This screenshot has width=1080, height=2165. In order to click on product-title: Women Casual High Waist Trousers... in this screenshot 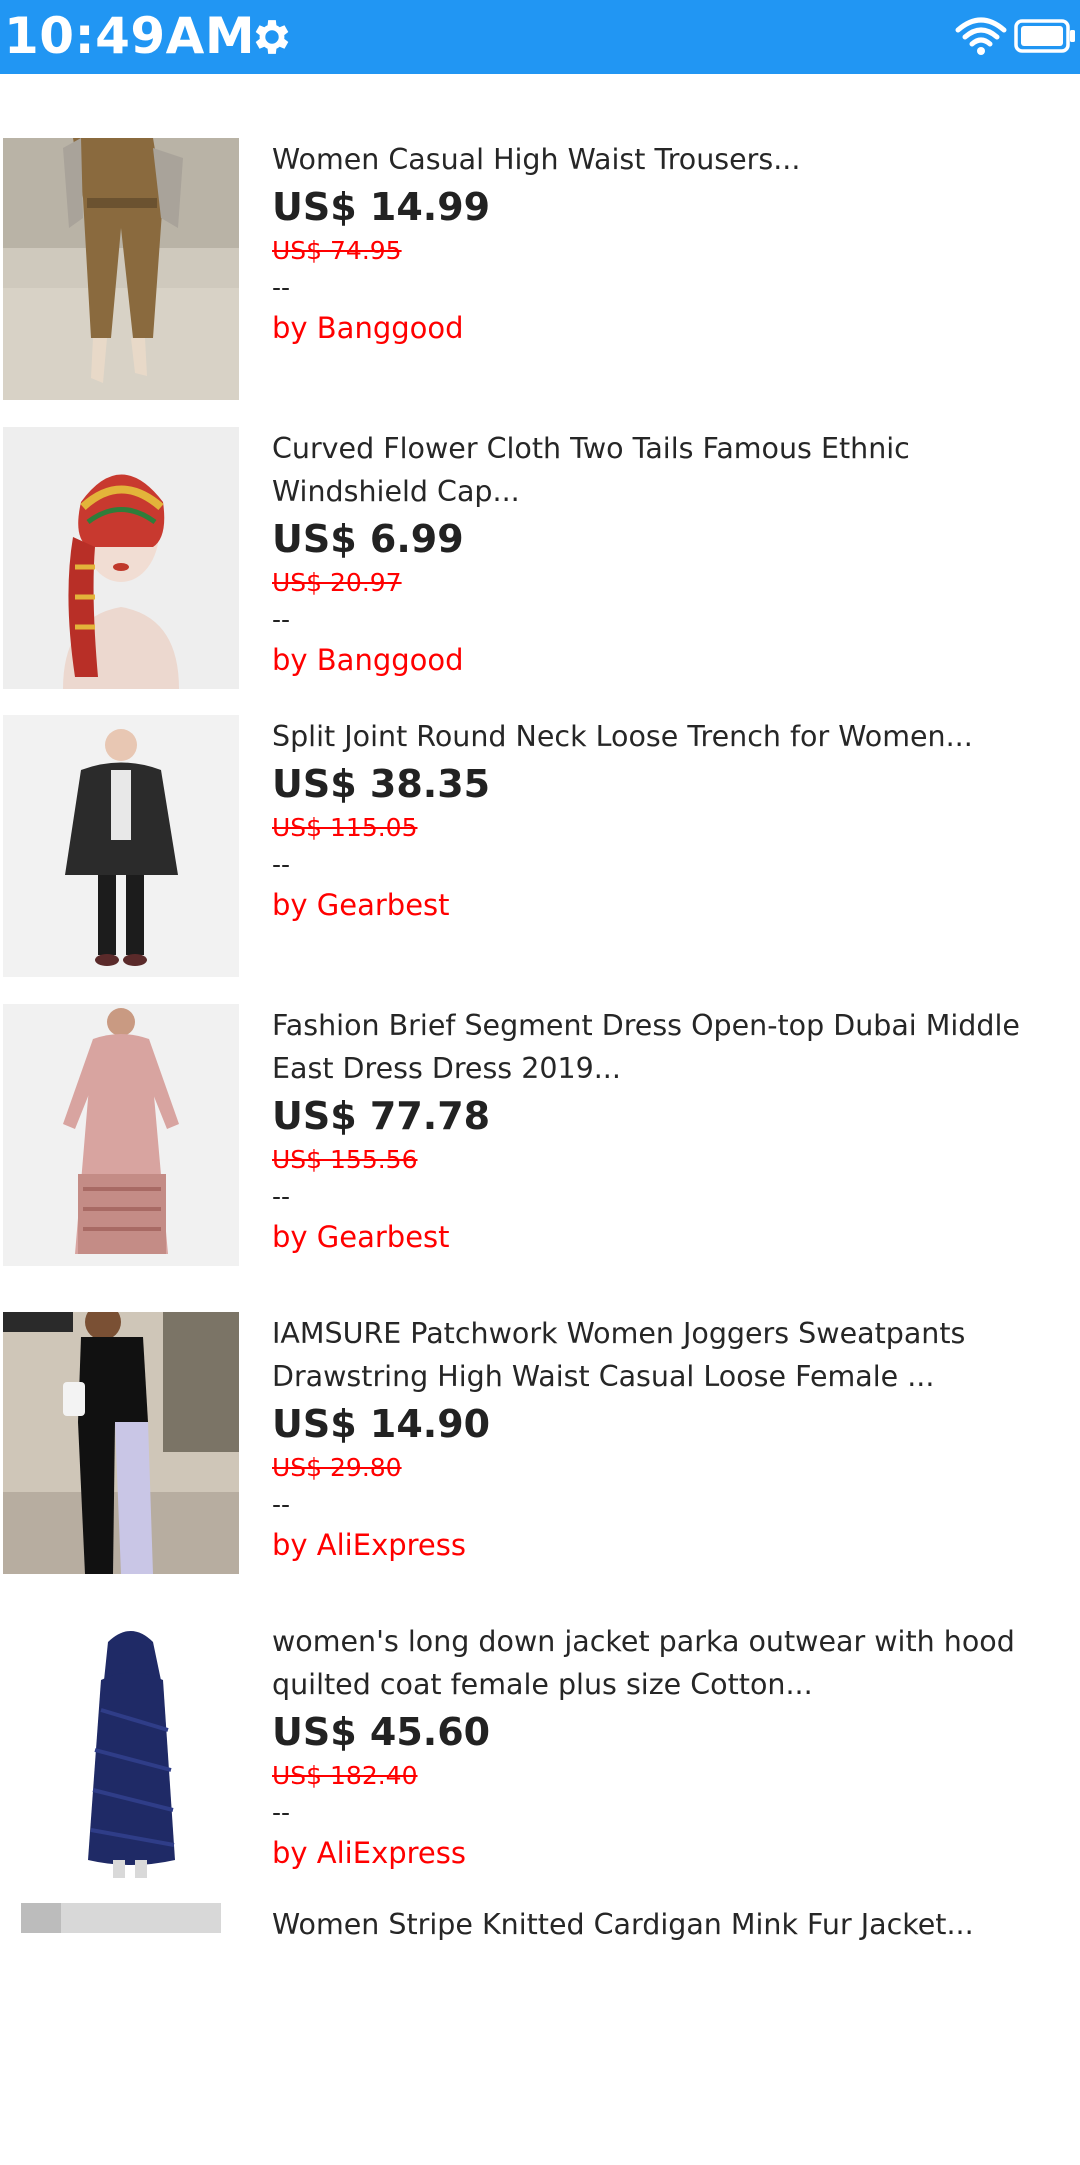, I will do `click(667, 159)`.